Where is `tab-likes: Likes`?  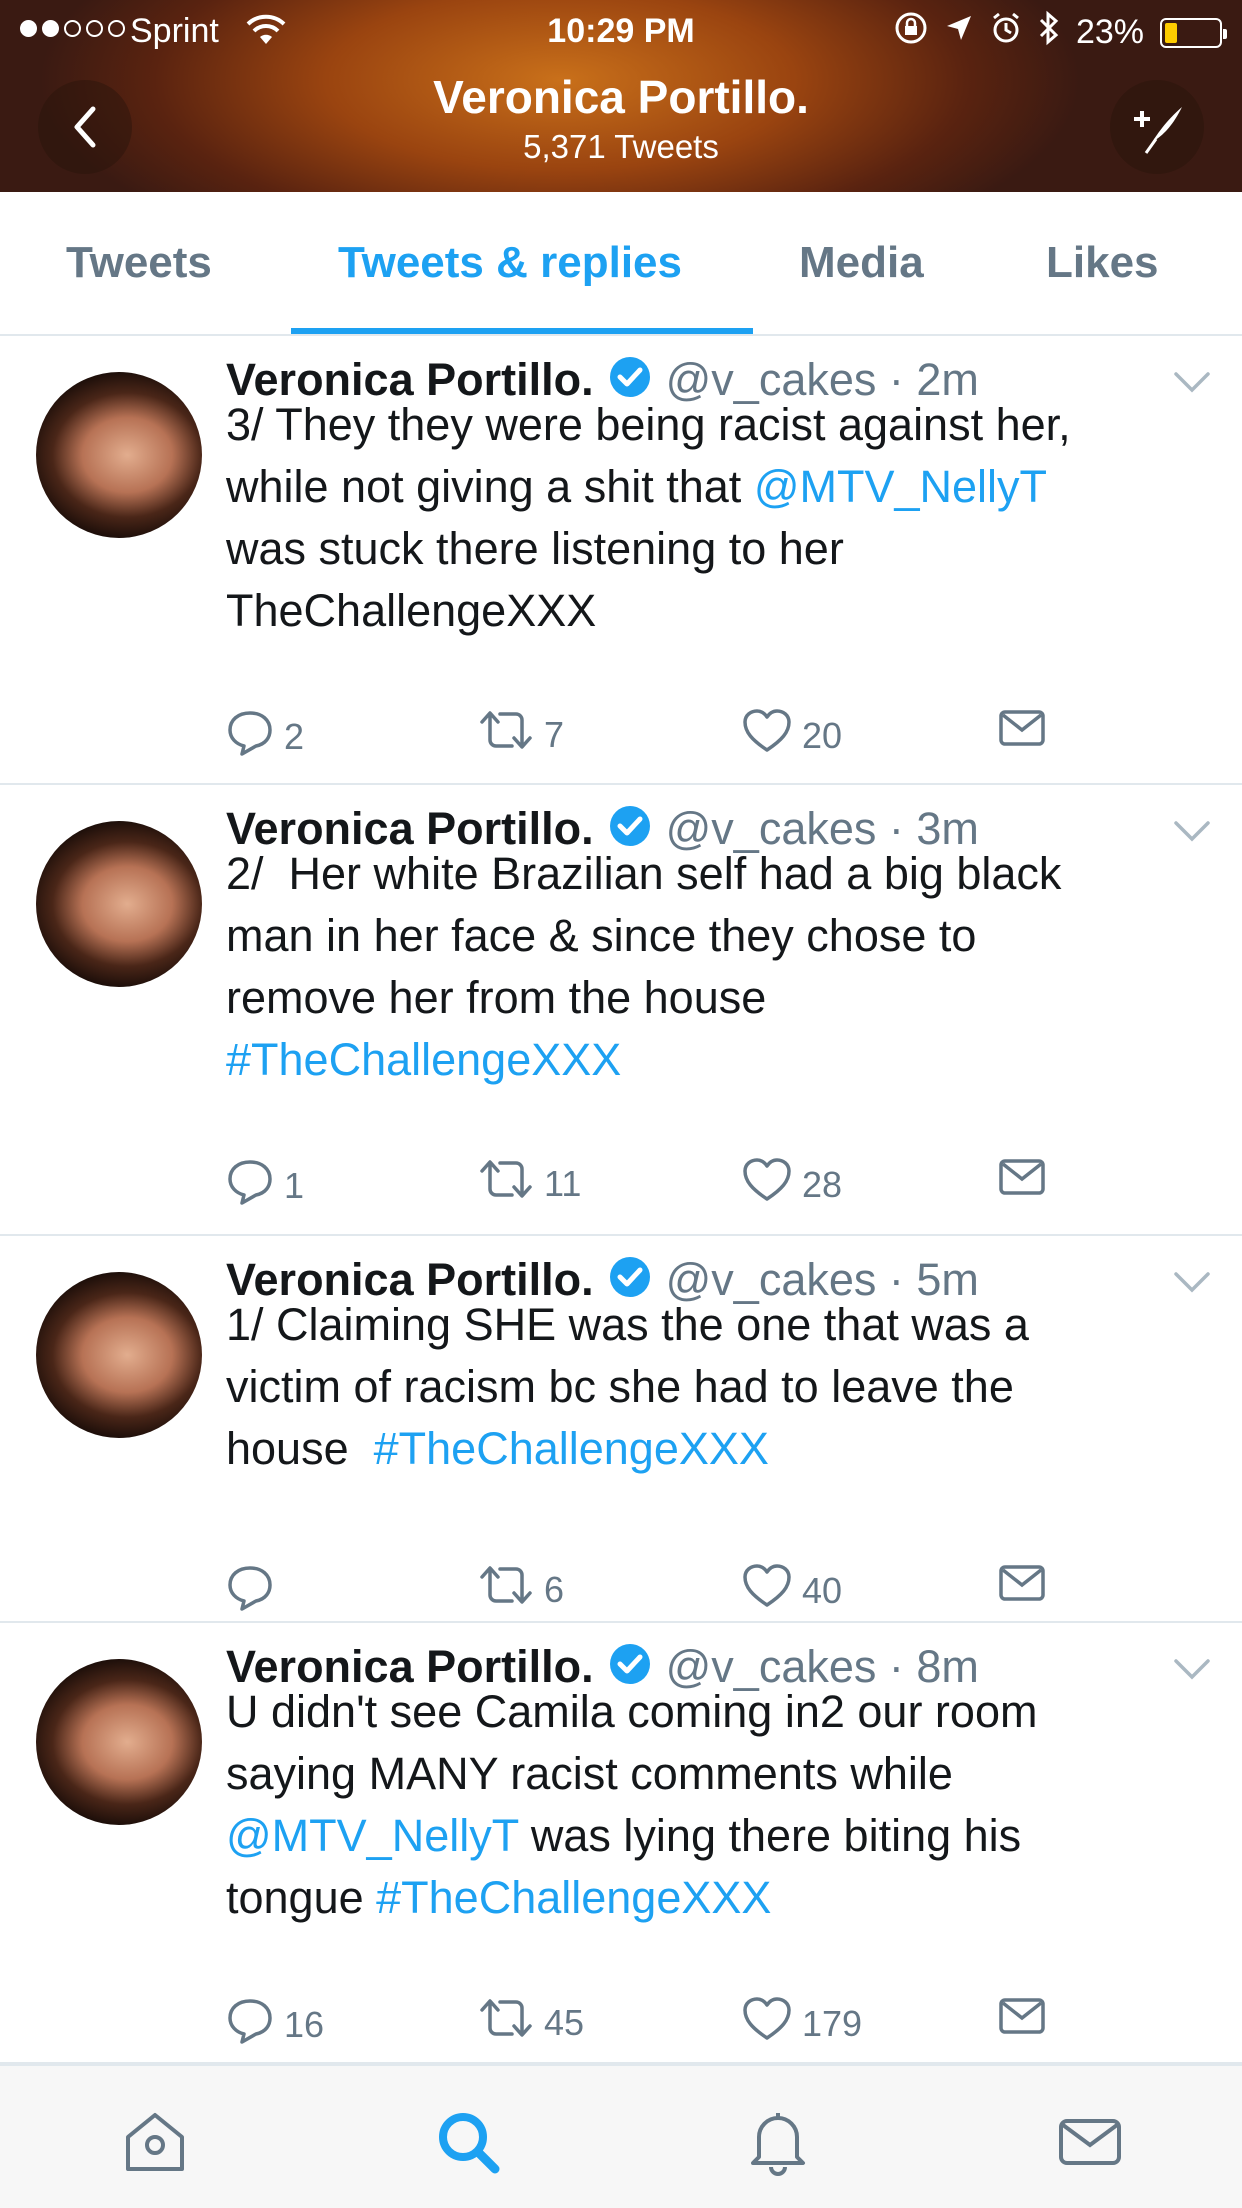 tab-likes: Likes is located at coordinates (1102, 263).